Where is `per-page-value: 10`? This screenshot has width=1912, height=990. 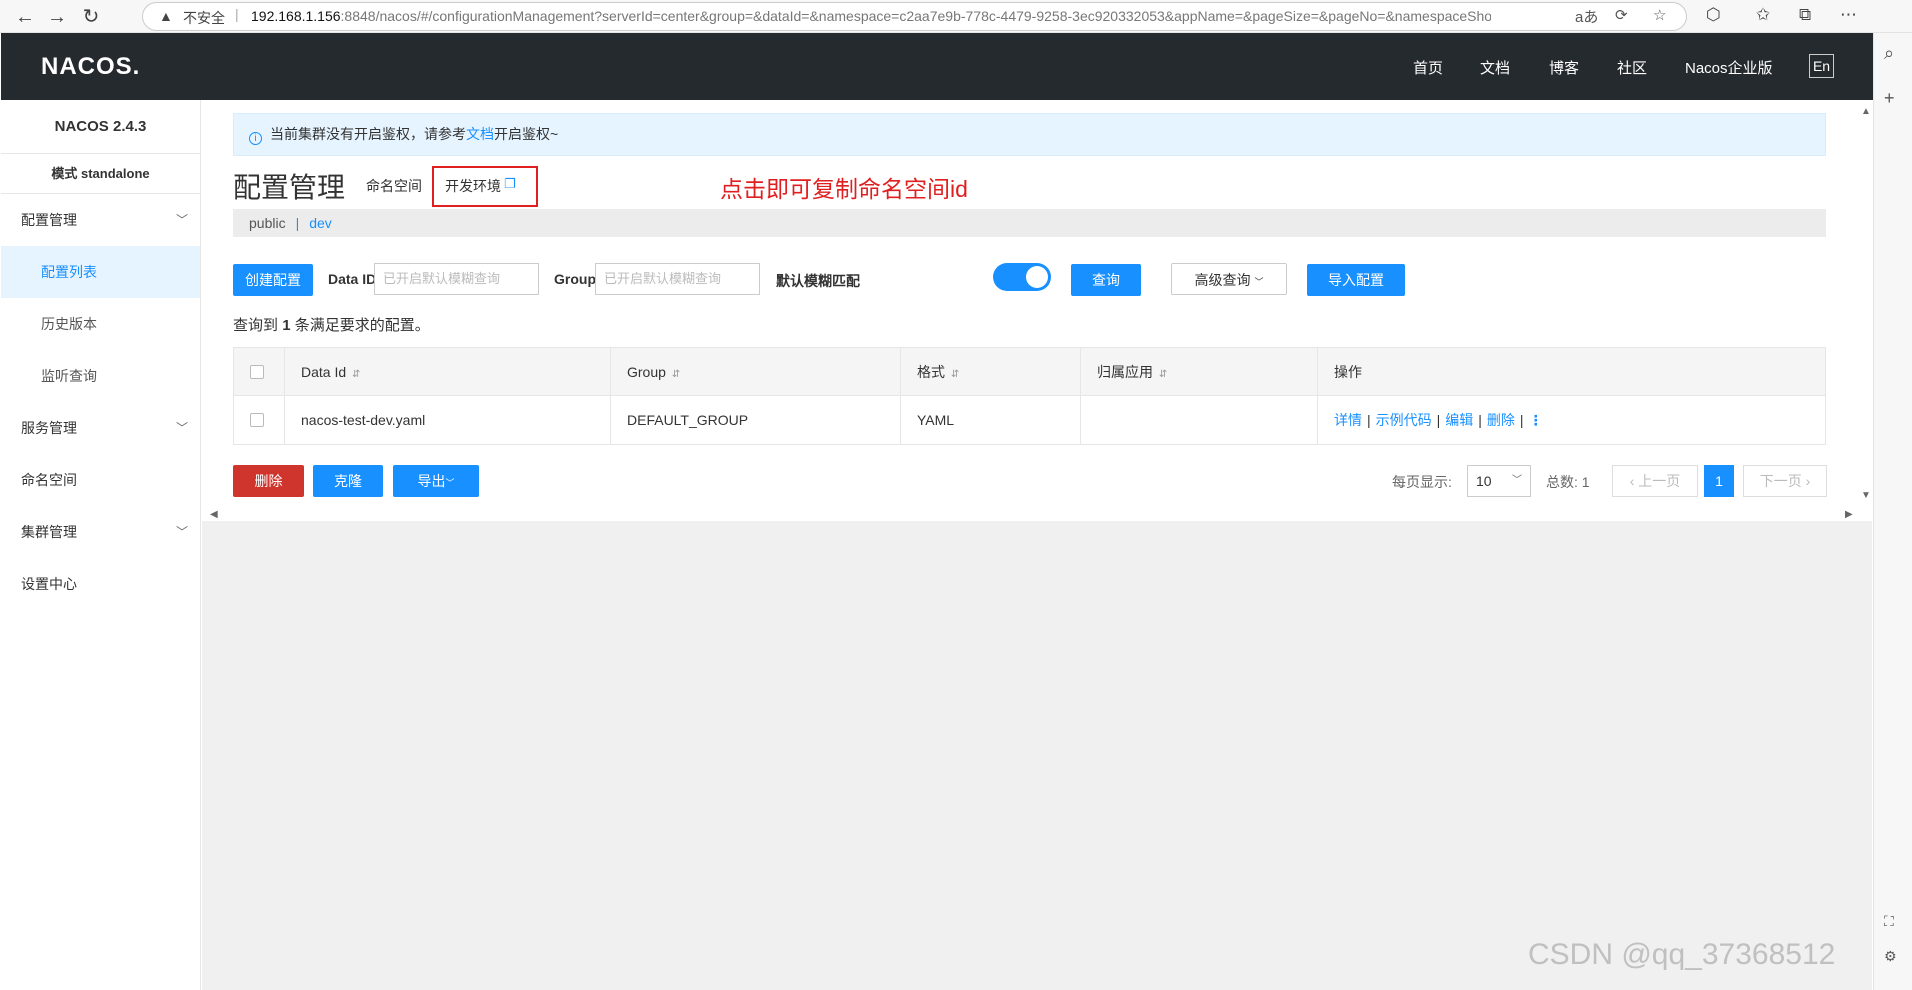
per-page-value: 10 is located at coordinates (1484, 481).